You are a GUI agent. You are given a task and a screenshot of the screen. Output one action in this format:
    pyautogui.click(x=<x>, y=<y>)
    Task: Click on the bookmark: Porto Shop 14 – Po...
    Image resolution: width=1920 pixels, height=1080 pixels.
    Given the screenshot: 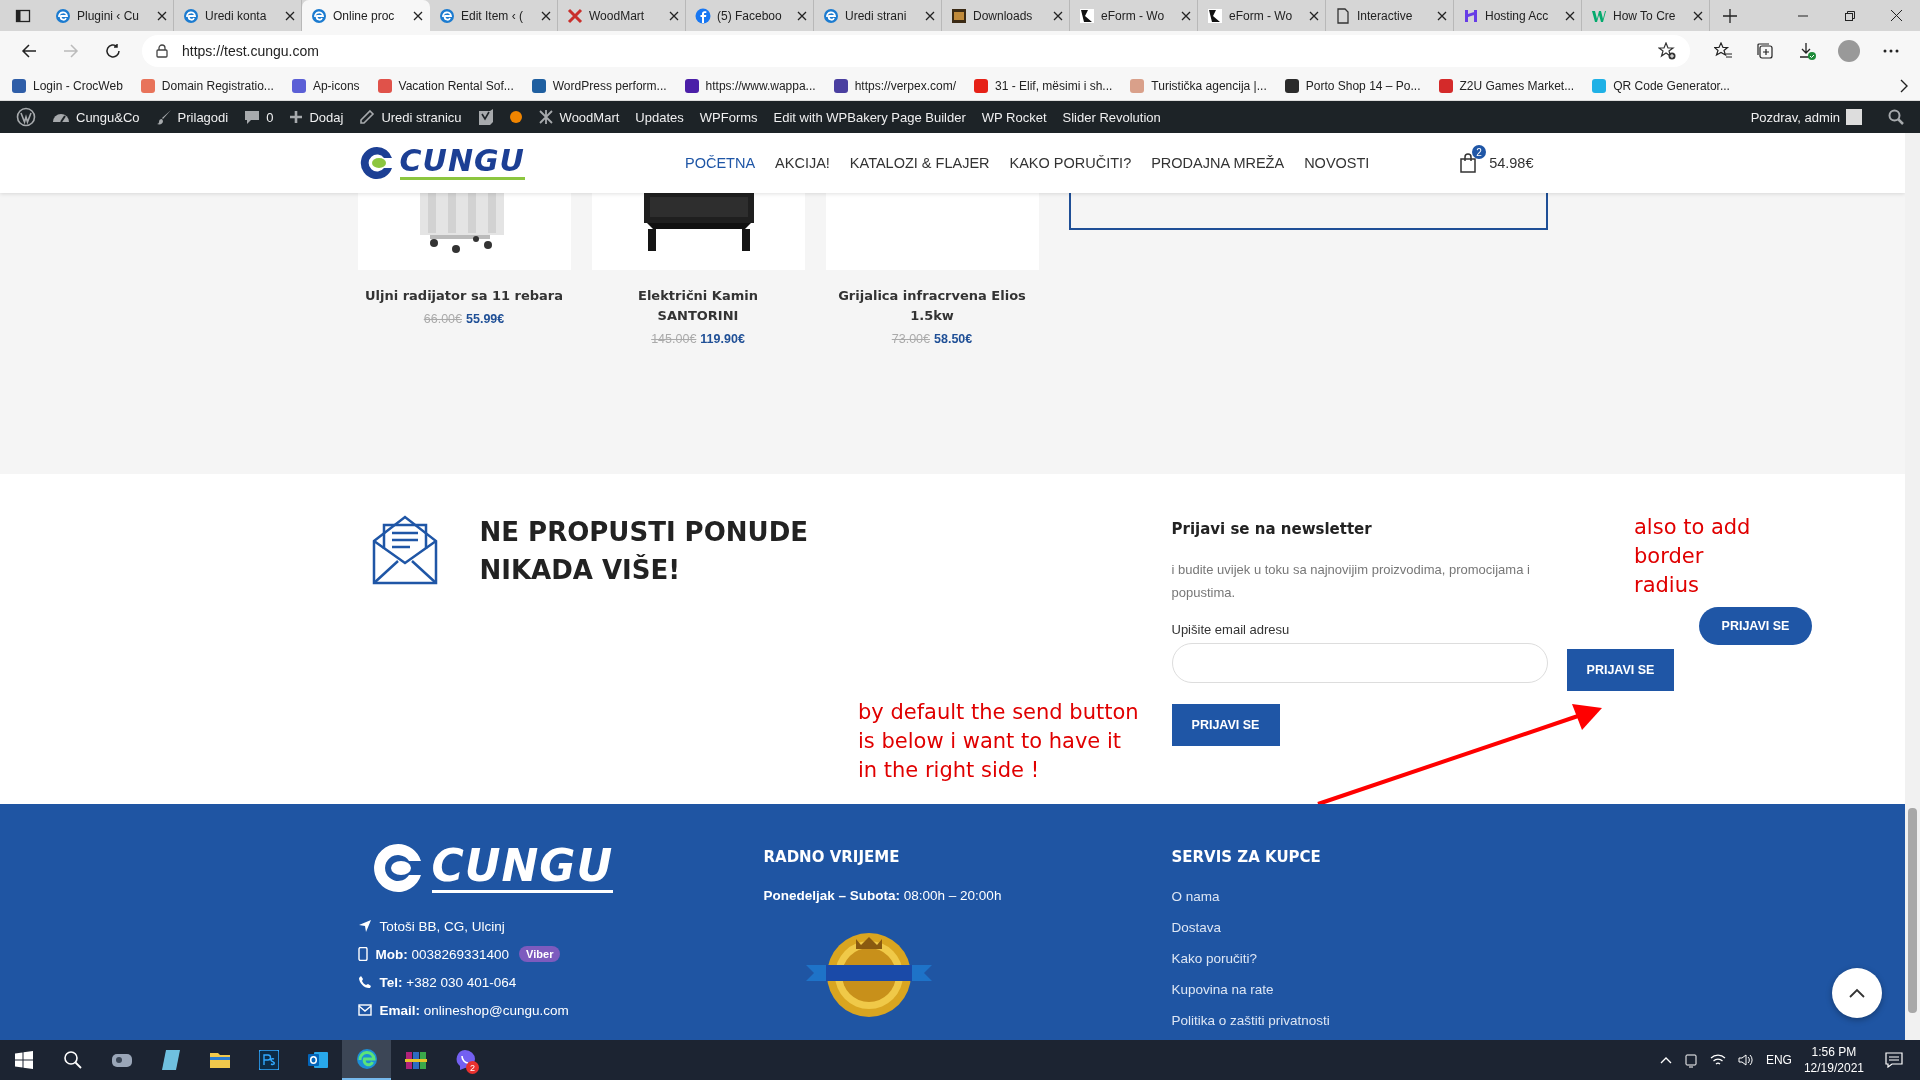 What is the action you would take?
    pyautogui.click(x=1352, y=85)
    